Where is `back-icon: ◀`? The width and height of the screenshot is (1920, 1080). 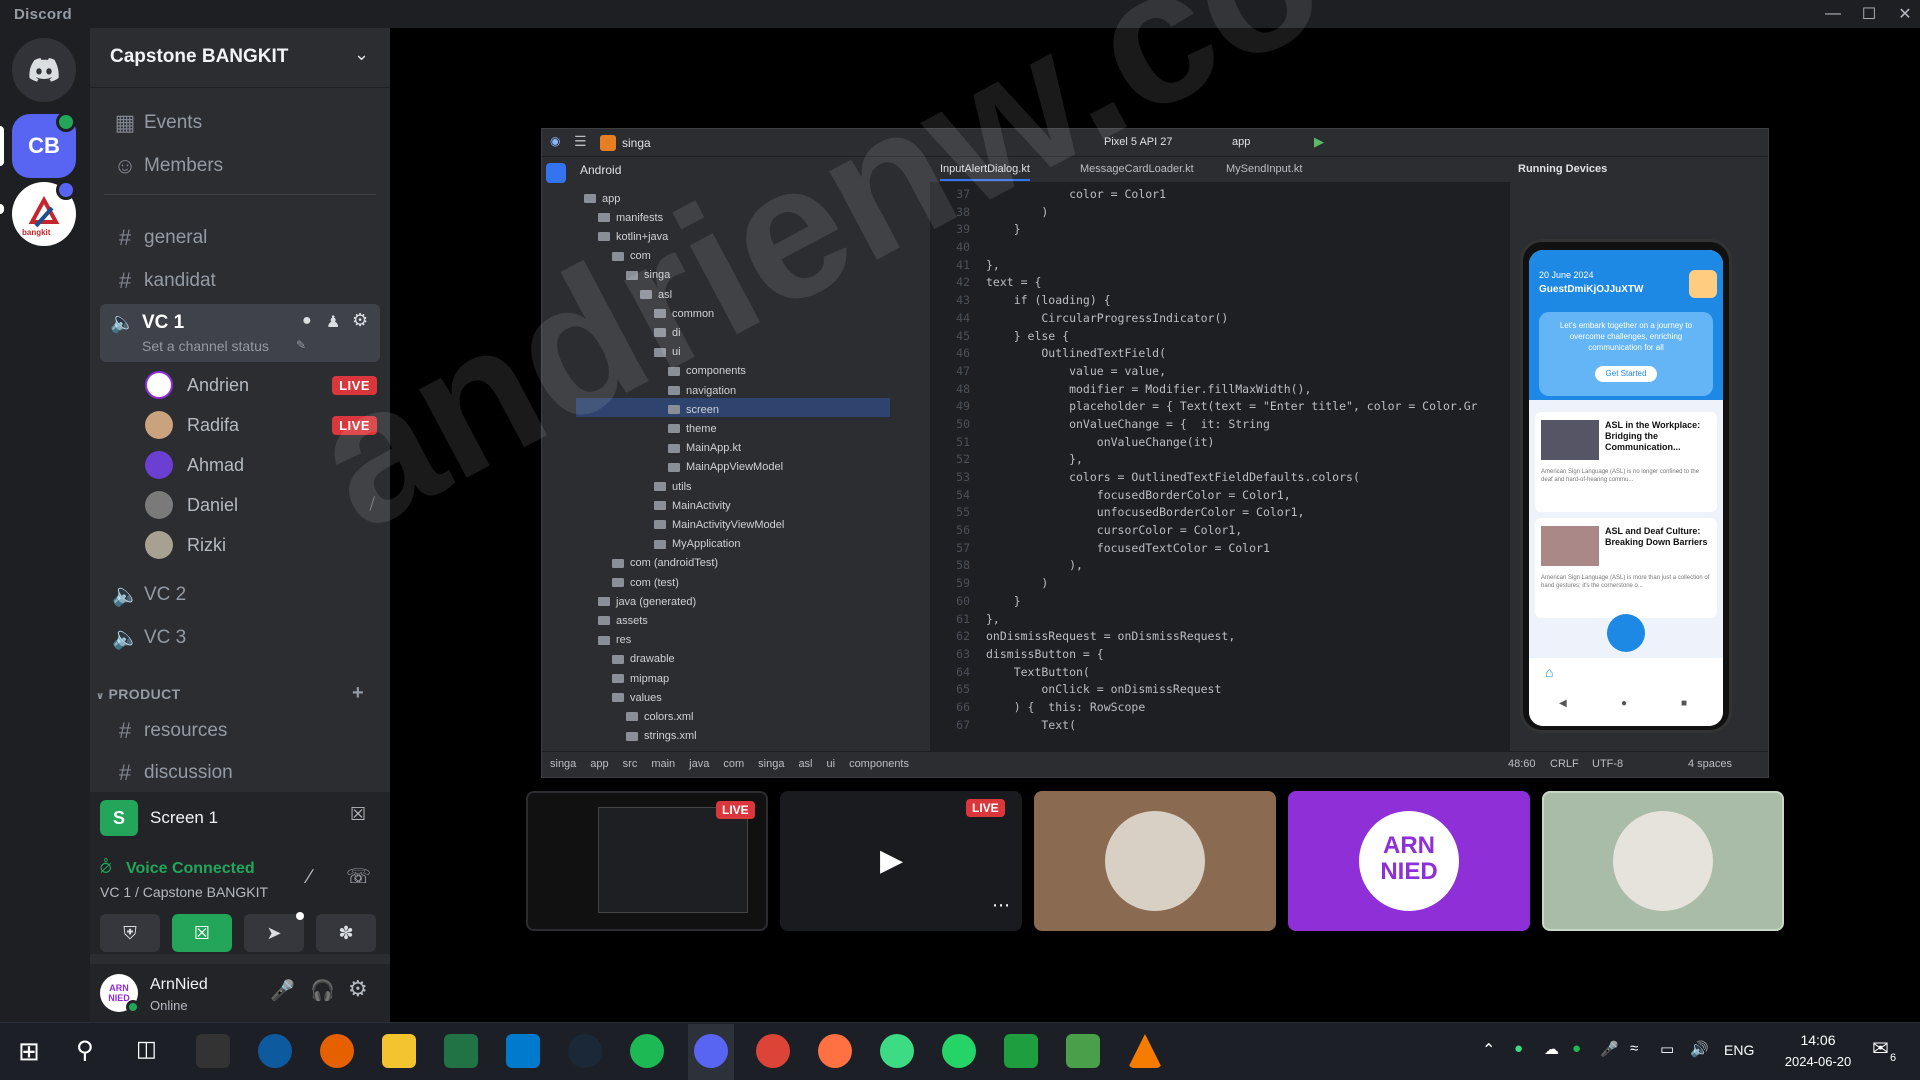
back-icon: ◀ is located at coordinates (1563, 703).